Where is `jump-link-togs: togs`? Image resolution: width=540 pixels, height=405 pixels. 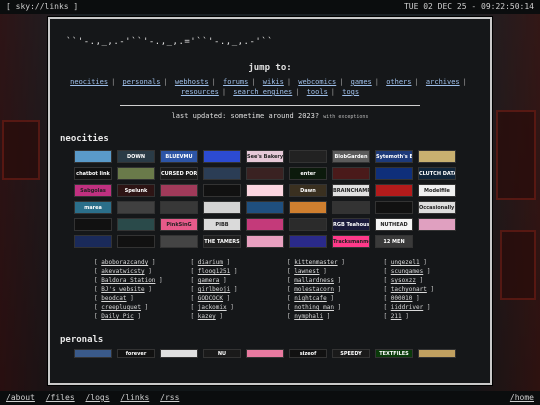 jump-link-togs: togs is located at coordinates (350, 92).